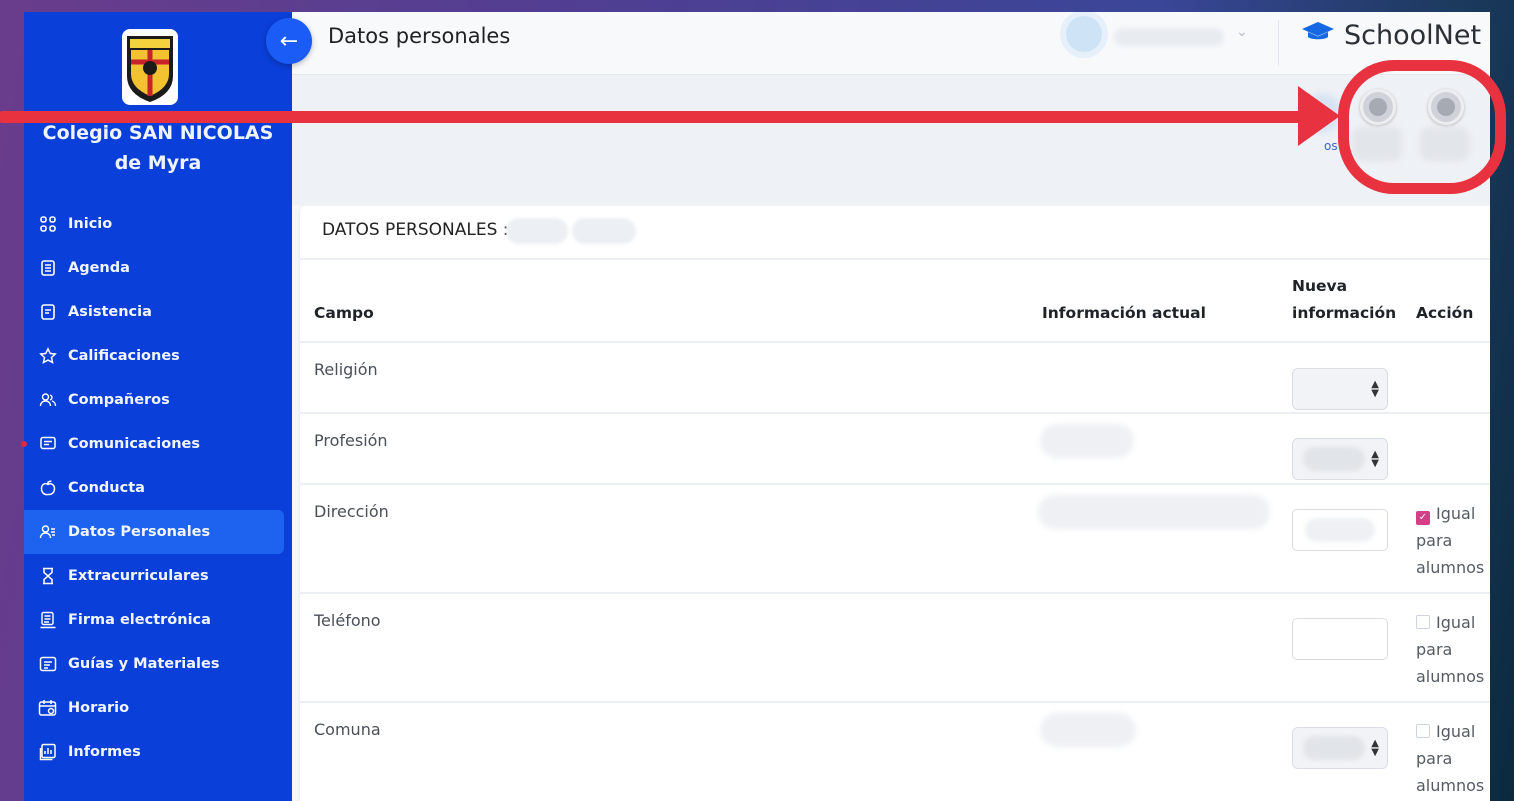 This screenshot has width=1514, height=801. Describe the element at coordinates (1320, 286) in the screenshot. I see `column-header-nueva-line1: Nueva` at that location.